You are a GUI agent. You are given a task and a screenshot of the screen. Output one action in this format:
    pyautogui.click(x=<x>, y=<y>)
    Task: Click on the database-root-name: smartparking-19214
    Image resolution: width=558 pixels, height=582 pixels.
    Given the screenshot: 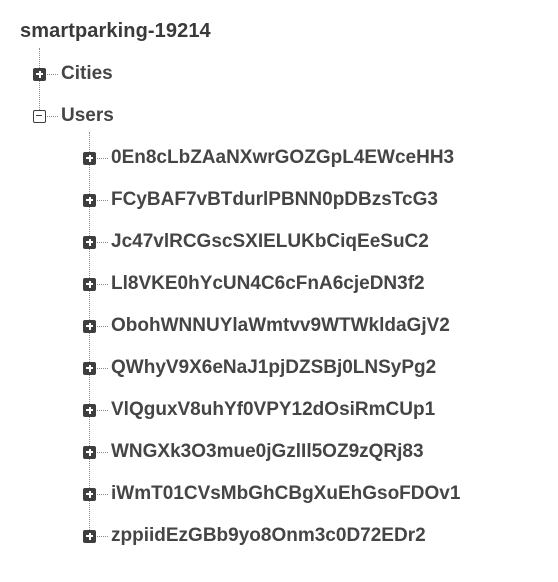 What is the action you would take?
    pyautogui.click(x=115, y=31)
    